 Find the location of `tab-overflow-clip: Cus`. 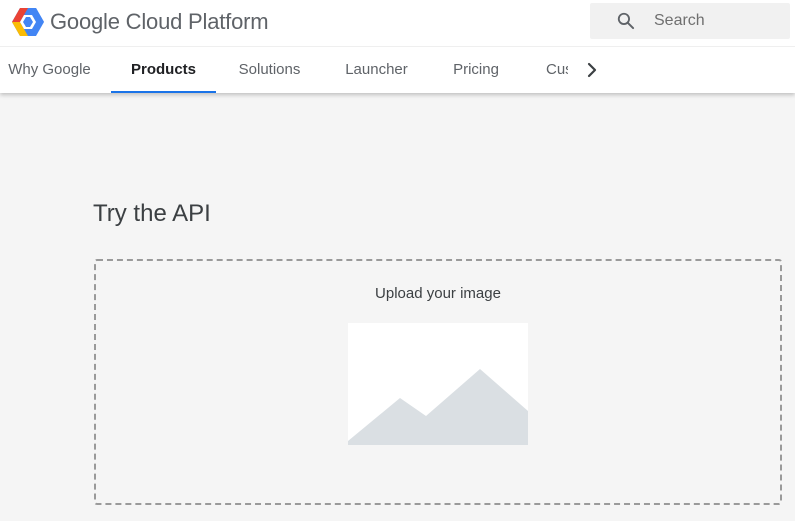

tab-overflow-clip: Cus is located at coordinates (557, 70).